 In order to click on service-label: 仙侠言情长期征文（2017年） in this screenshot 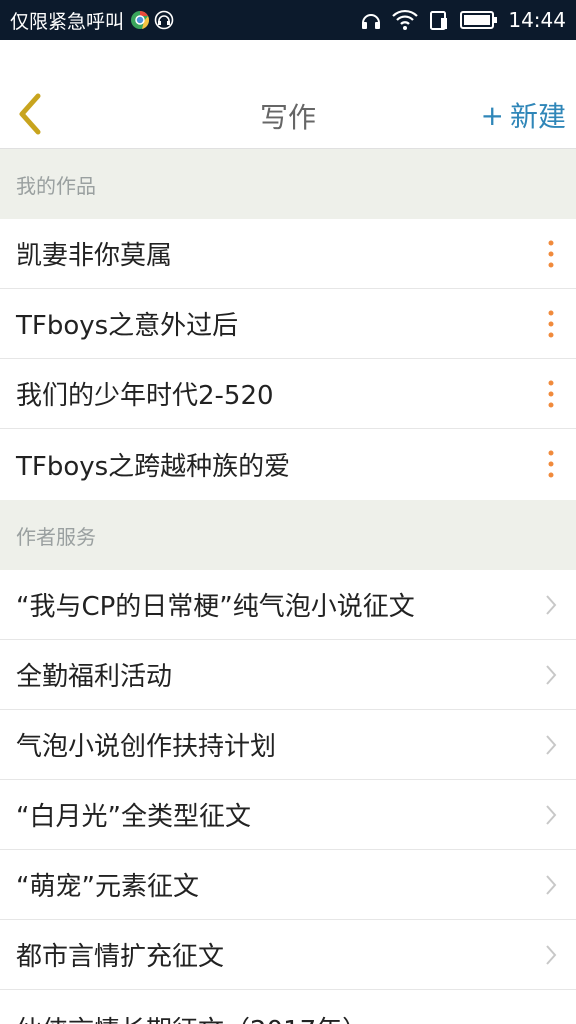, I will do `click(192, 1017)`.